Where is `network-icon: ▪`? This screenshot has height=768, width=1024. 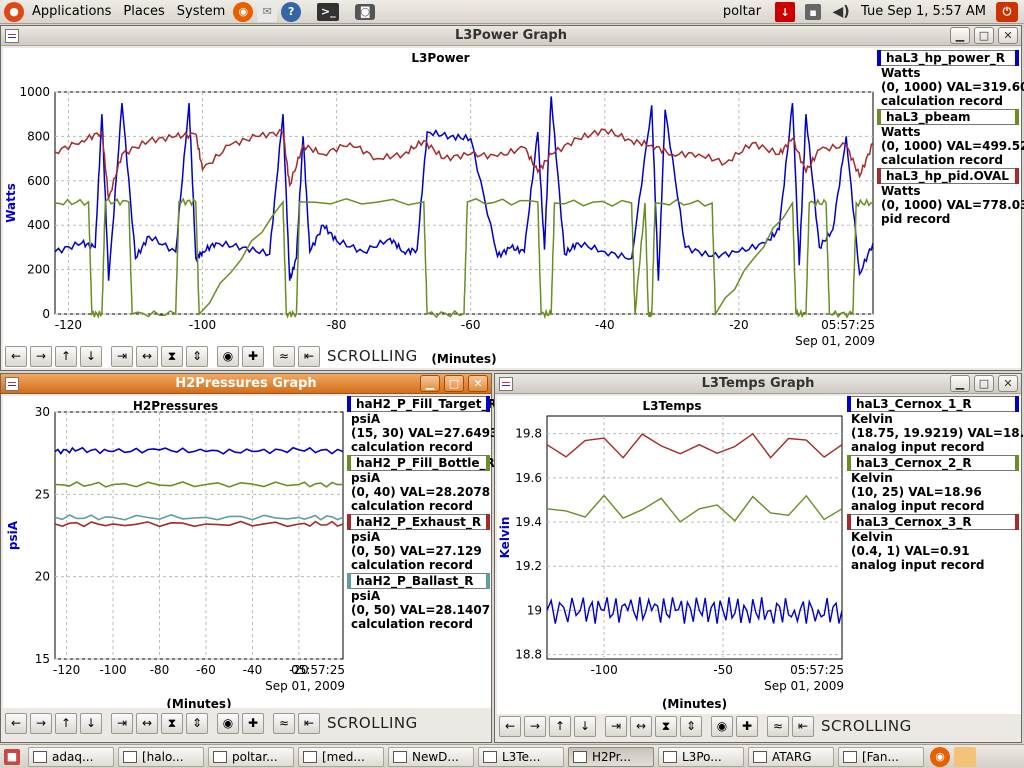
network-icon: ▪ is located at coordinates (813, 12).